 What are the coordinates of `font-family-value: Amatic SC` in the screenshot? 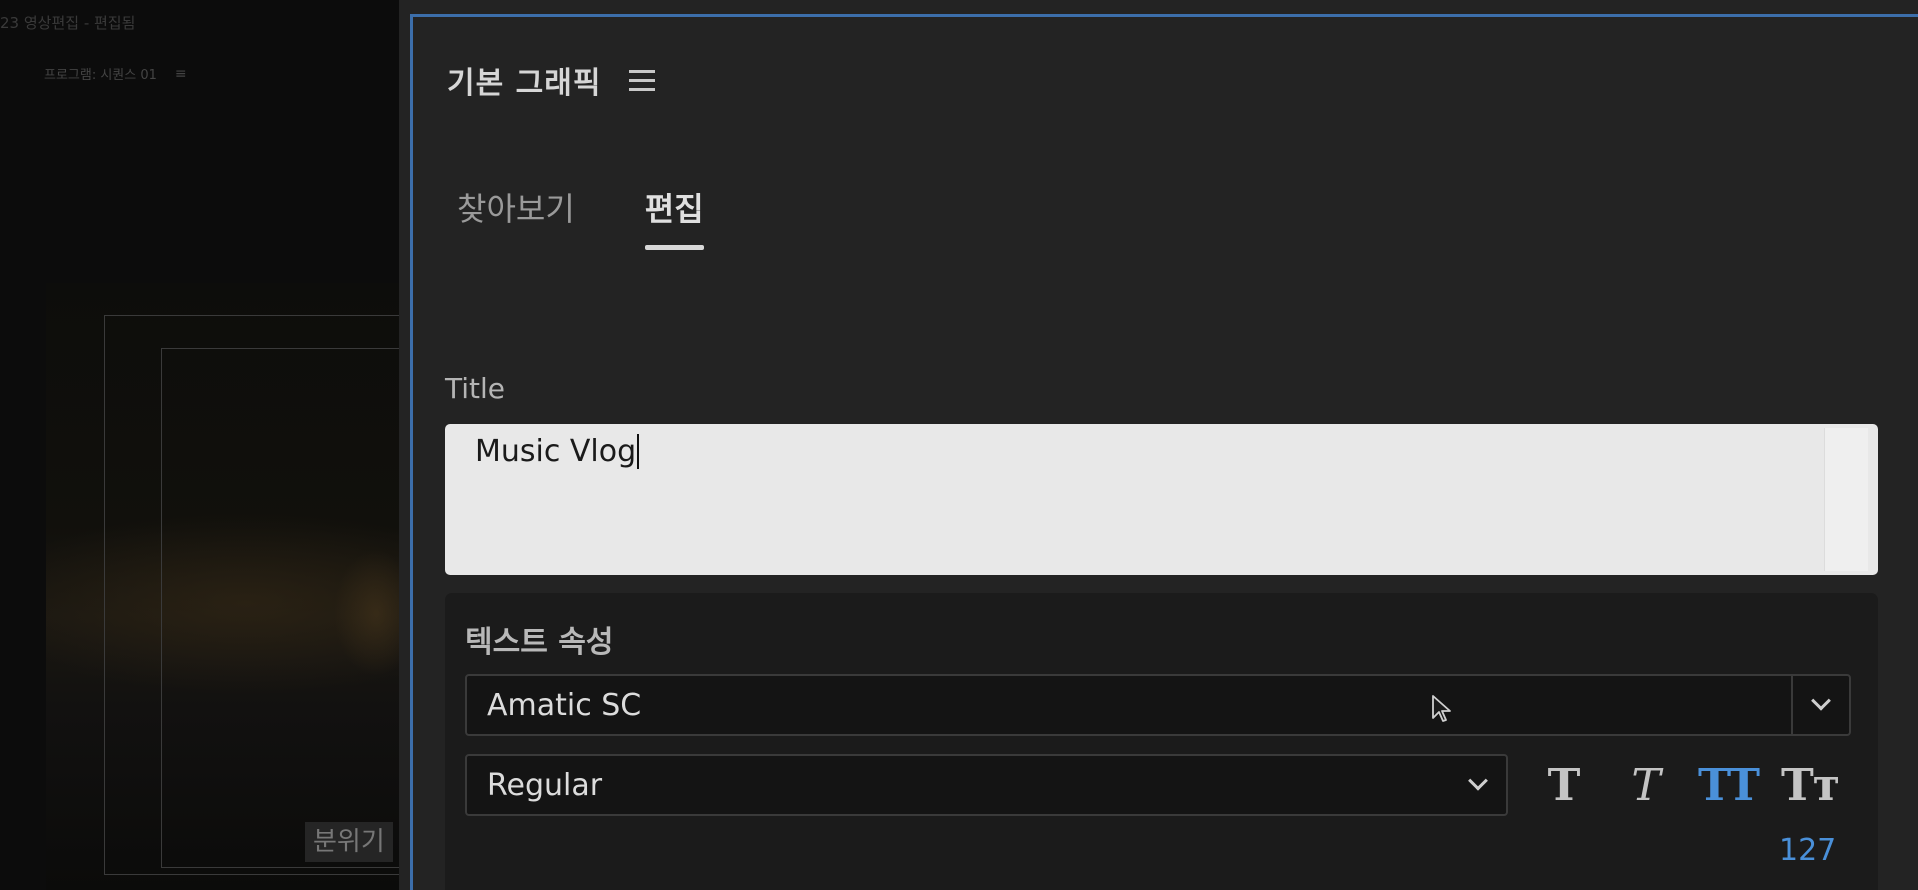 It's located at (564, 705).